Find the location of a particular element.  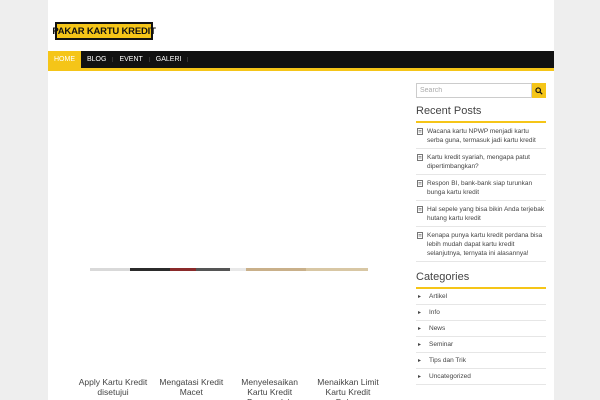

site-logo: PAKAR KARTU KREDIT is located at coordinates (104, 31).